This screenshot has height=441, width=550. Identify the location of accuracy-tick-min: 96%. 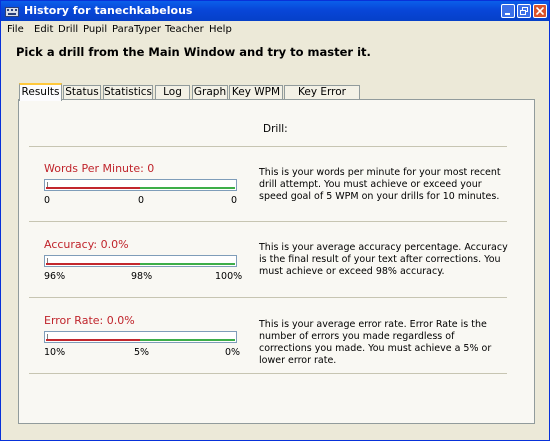
(55, 276).